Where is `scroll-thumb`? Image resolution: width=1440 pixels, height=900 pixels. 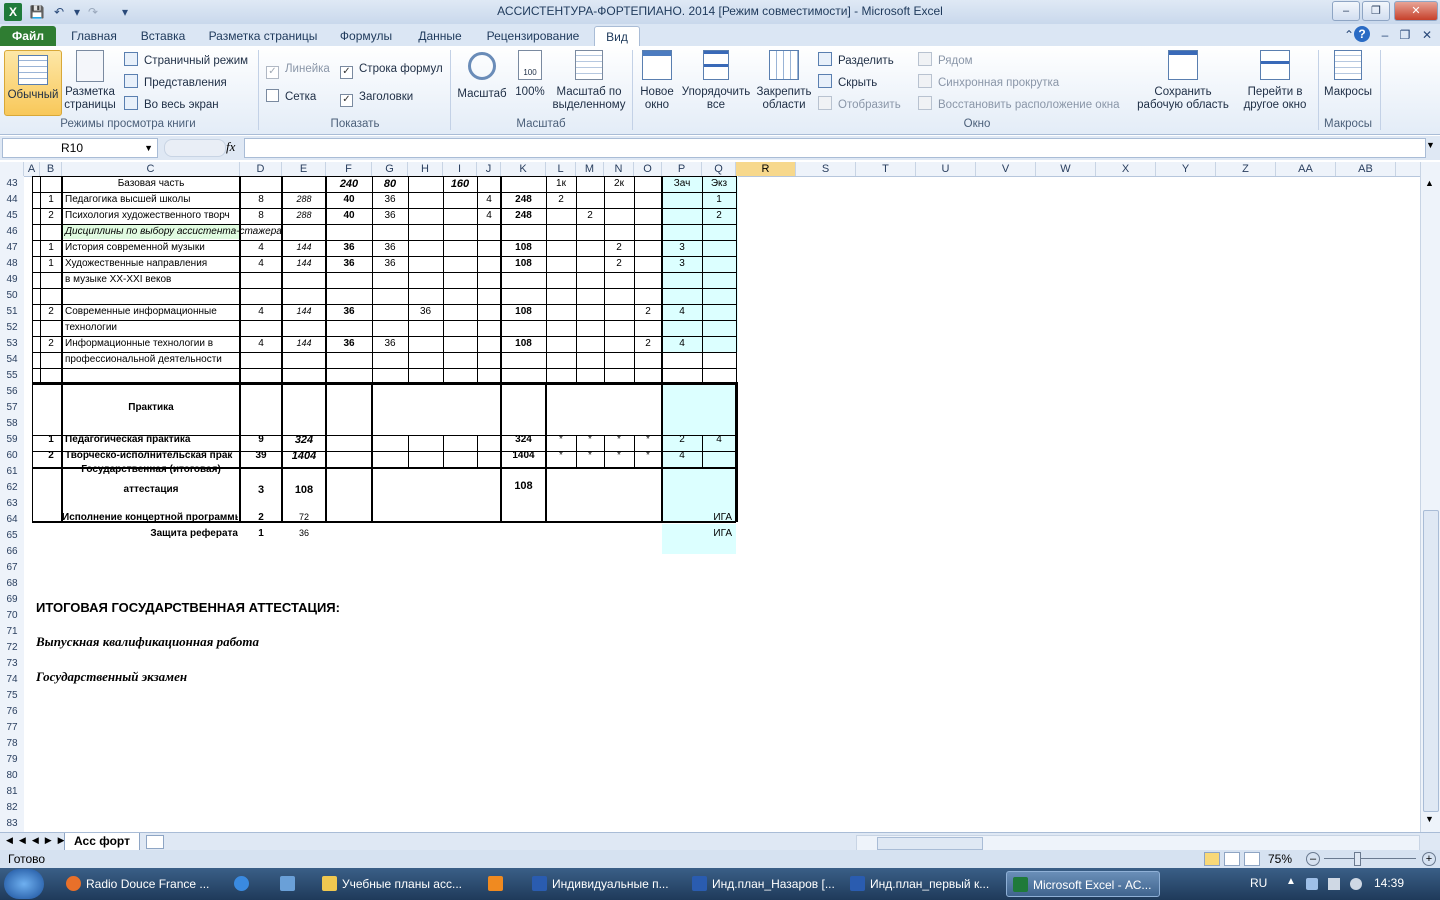
scroll-thumb is located at coordinates (1431, 661).